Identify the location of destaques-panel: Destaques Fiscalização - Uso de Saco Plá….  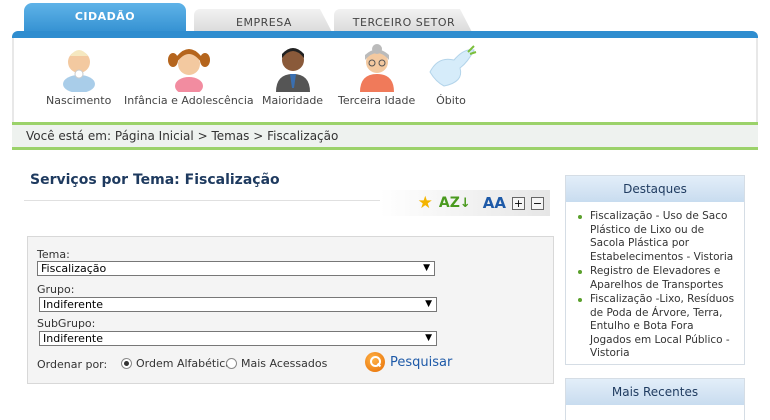
(655, 270).